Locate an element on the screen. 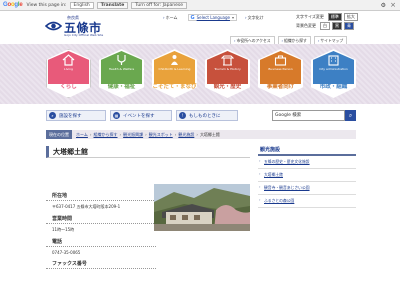  google-translate-widget: G Select Language ▾ is located at coordinates (212, 17).